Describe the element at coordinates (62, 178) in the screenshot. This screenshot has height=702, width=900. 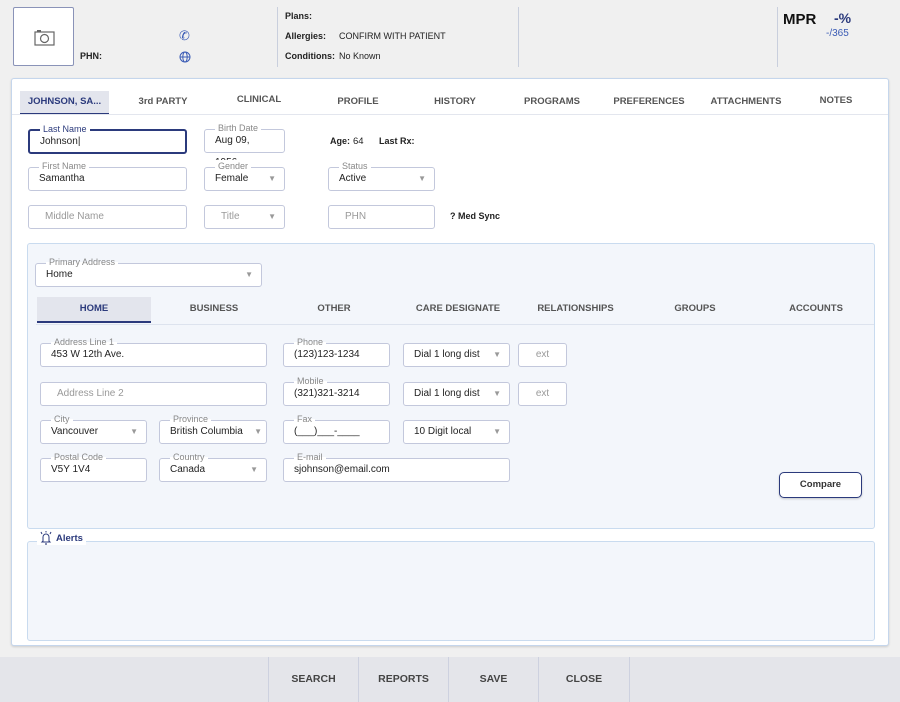
I see `first-name-value: Samantha` at that location.